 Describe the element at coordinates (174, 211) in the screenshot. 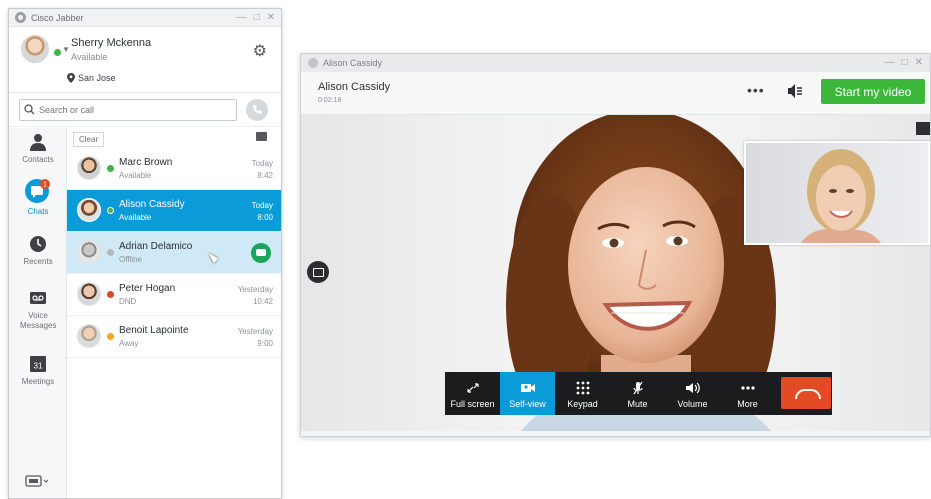

I see `list-item: Alison Cassidy Available Today 8:00` at that location.